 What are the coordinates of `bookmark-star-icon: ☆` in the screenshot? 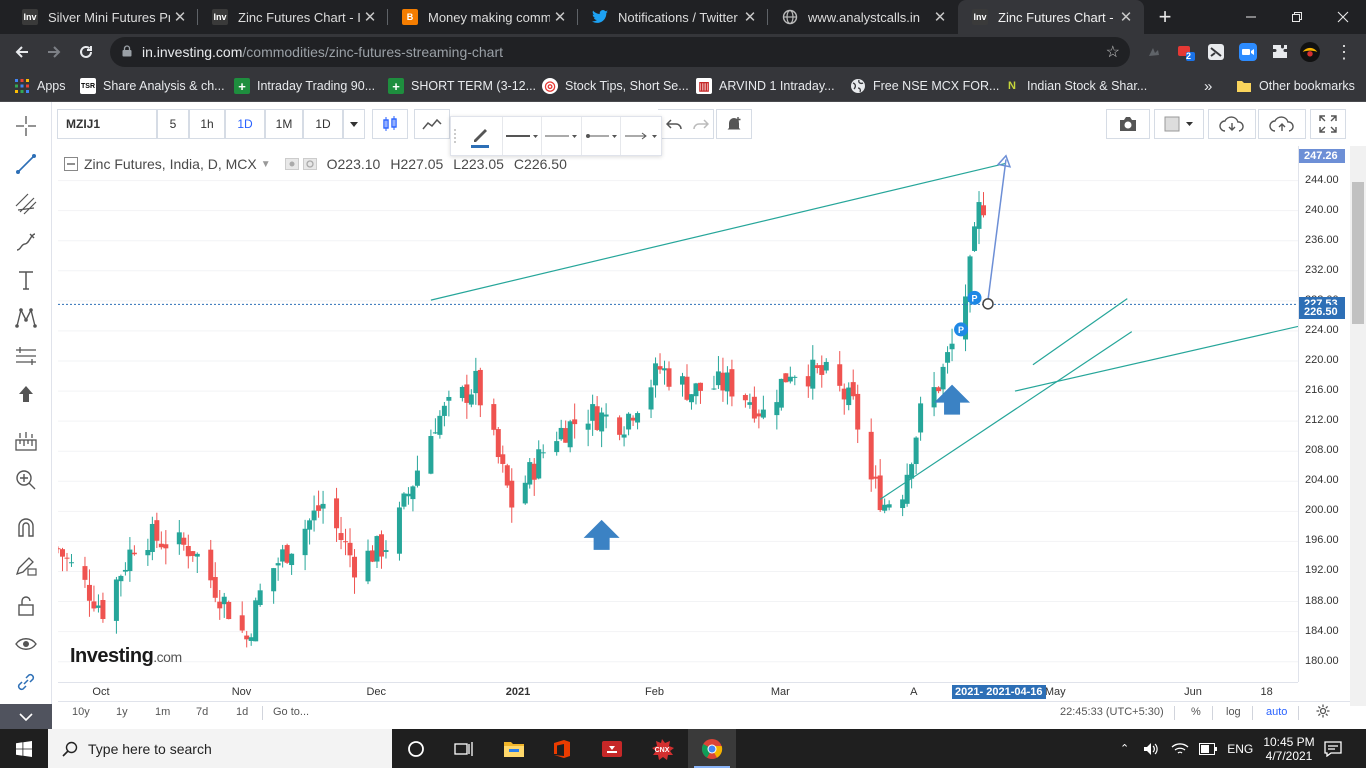 It's located at (1113, 52).